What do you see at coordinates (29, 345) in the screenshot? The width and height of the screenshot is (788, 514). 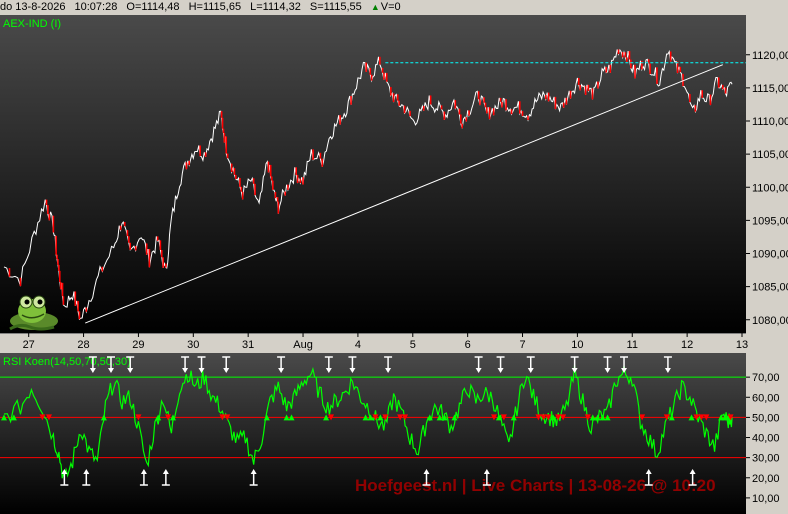 I see `date-tick-label: 27` at bounding box center [29, 345].